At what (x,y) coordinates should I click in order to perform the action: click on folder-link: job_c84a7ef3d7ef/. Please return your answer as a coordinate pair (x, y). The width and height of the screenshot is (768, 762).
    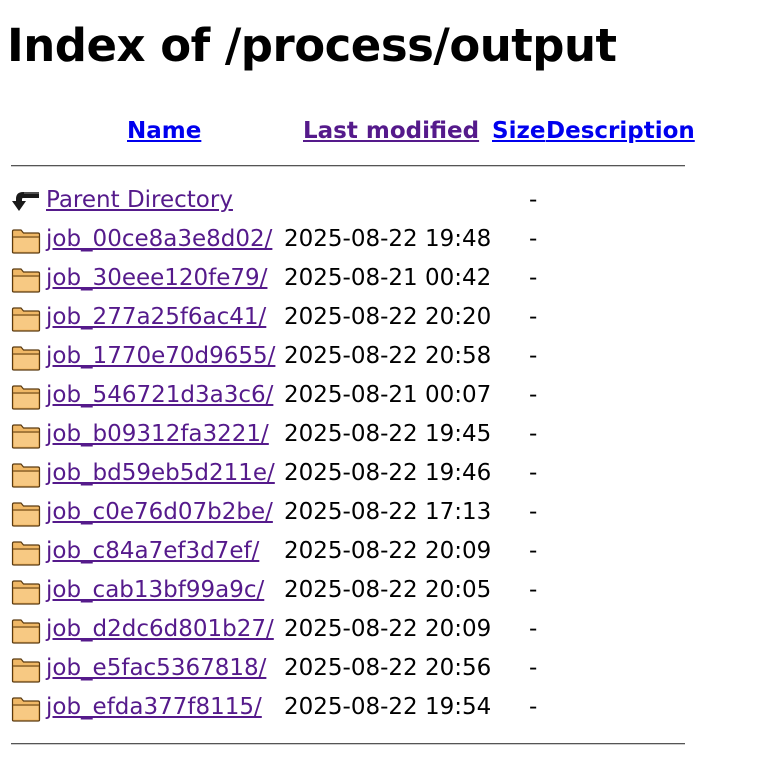
    Looking at the image, I should click on (152, 551).